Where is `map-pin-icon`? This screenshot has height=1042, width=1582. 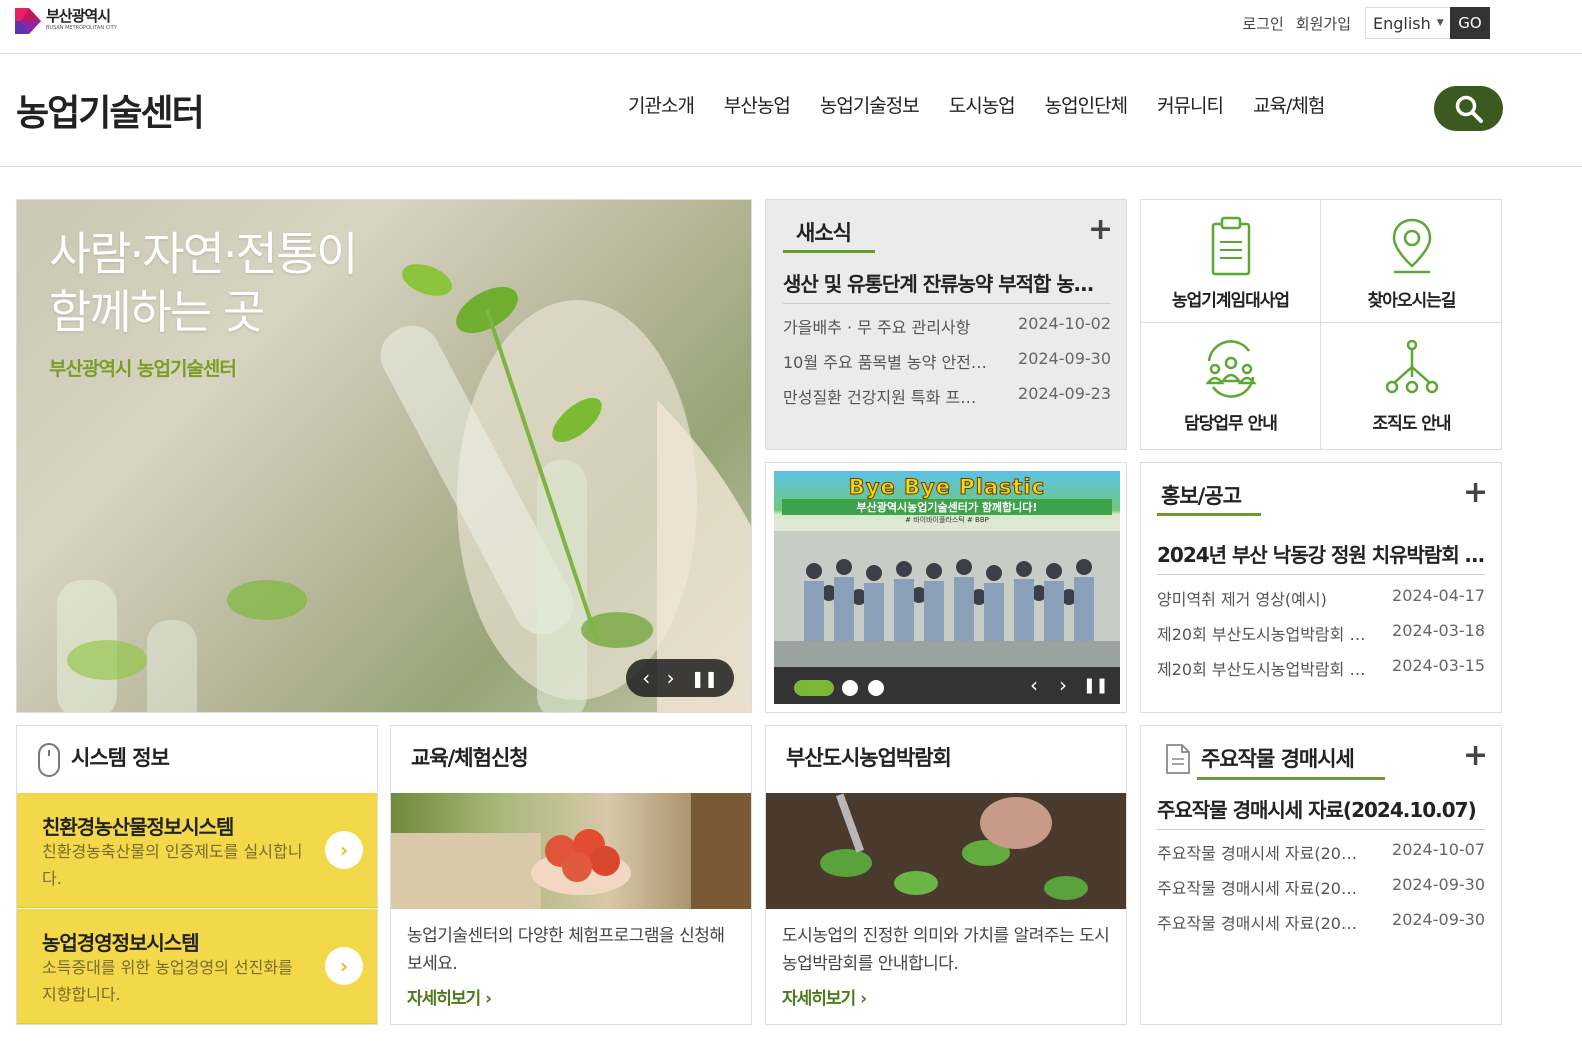
map-pin-icon is located at coordinates (1411, 246).